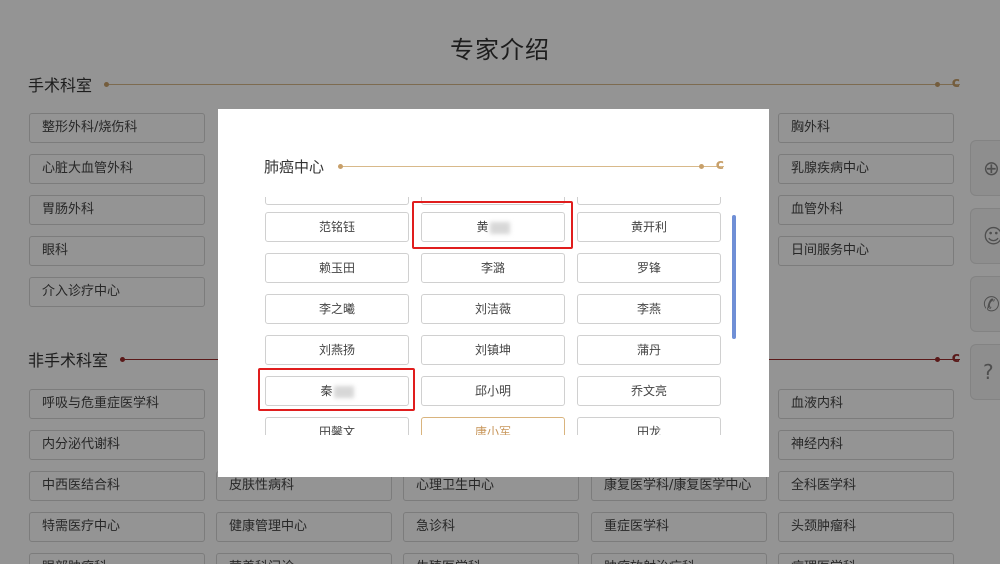 The height and width of the screenshot is (564, 1000). I want to click on scroll-ornament-icon: ⅽ, so click(719, 164).